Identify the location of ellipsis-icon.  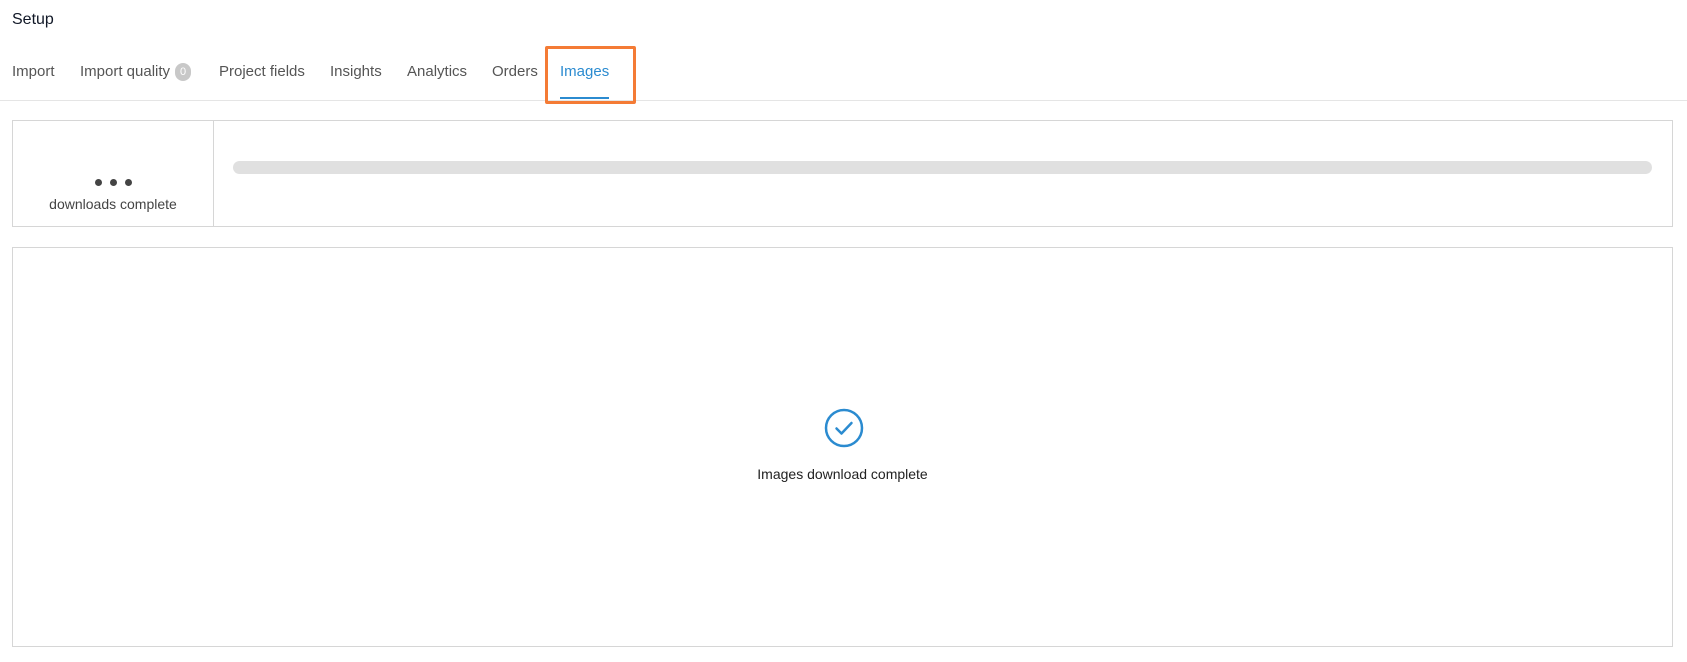
(113, 179).